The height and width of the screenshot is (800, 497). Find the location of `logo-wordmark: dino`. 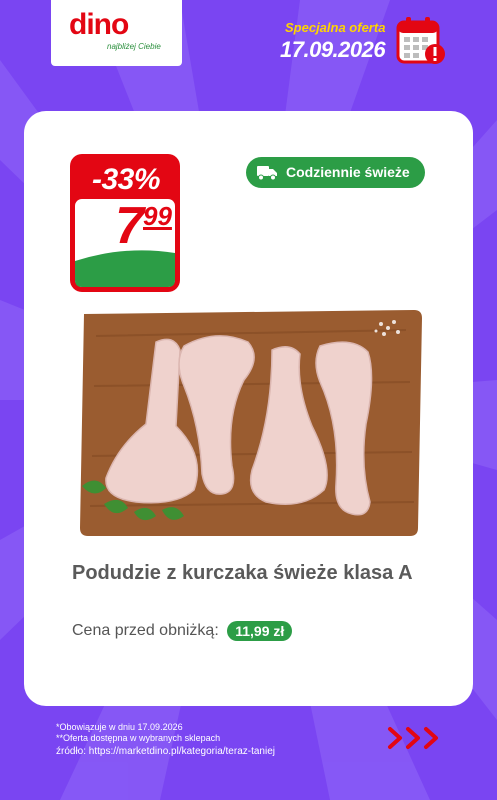

logo-wordmark: dino is located at coordinates (99, 24).